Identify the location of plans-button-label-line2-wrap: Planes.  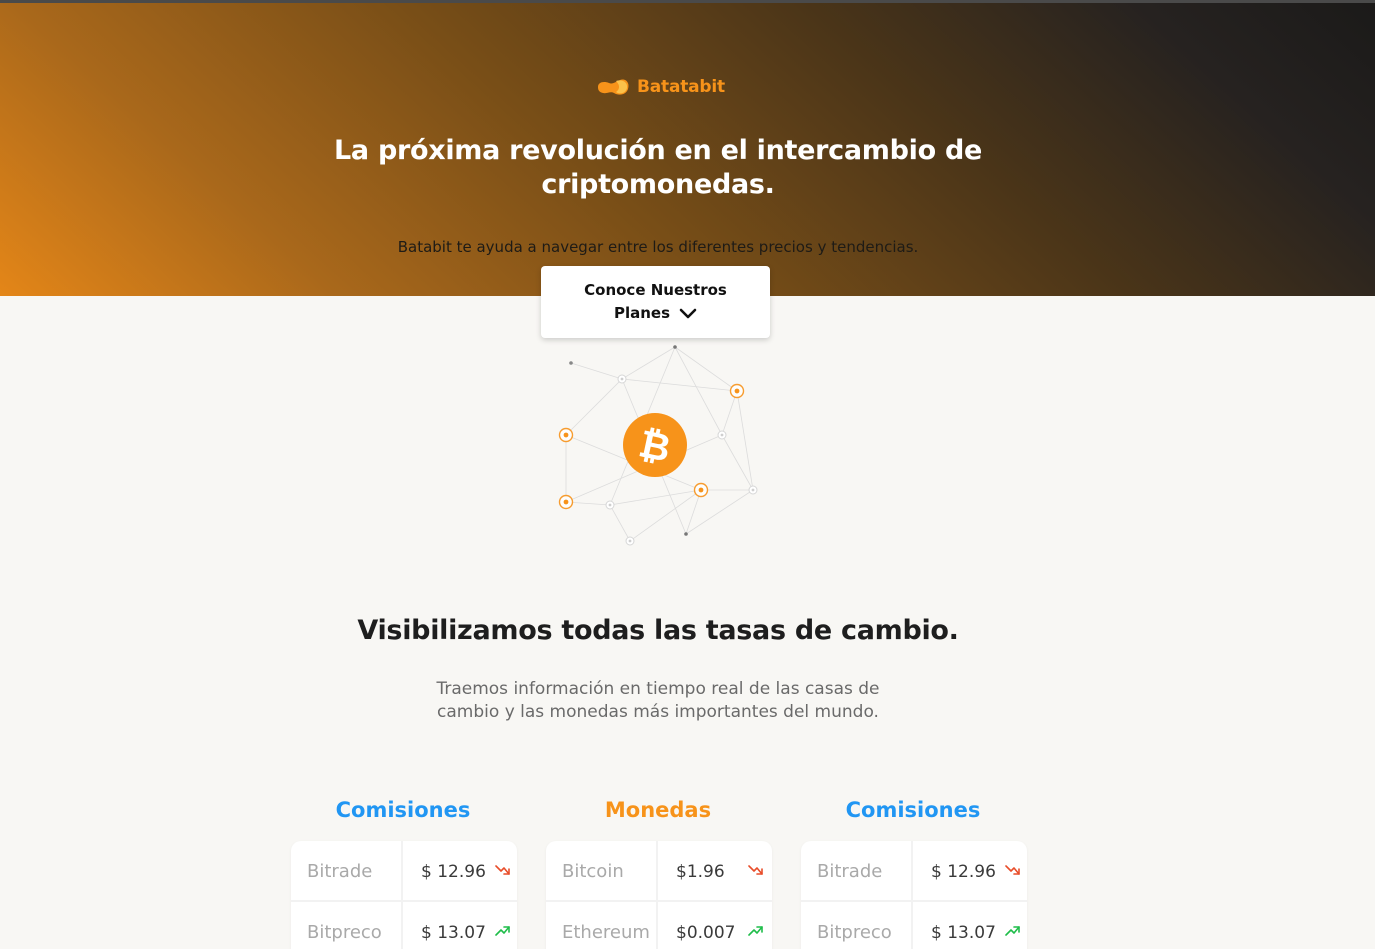
(655, 313).